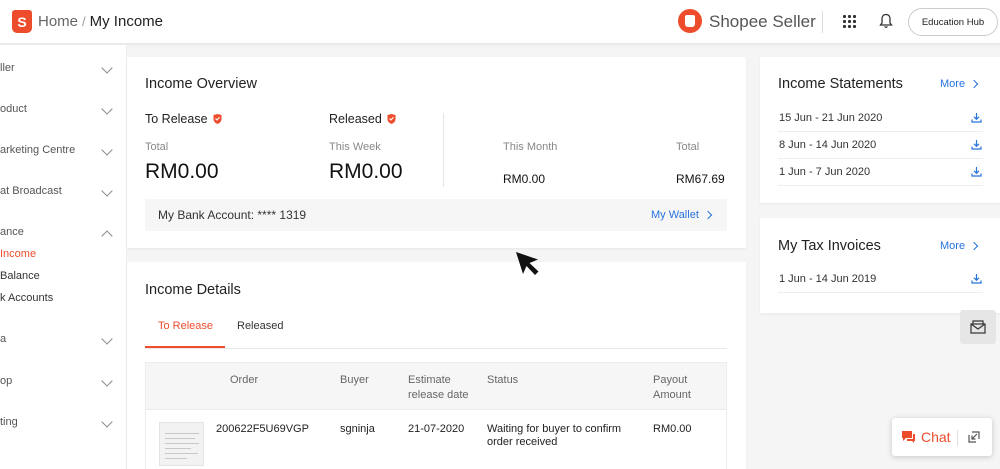 The image size is (1000, 469). What do you see at coordinates (63, 191) in the screenshot?
I see `sidebar-item-chat-broadcast: at Broadcast` at bounding box center [63, 191].